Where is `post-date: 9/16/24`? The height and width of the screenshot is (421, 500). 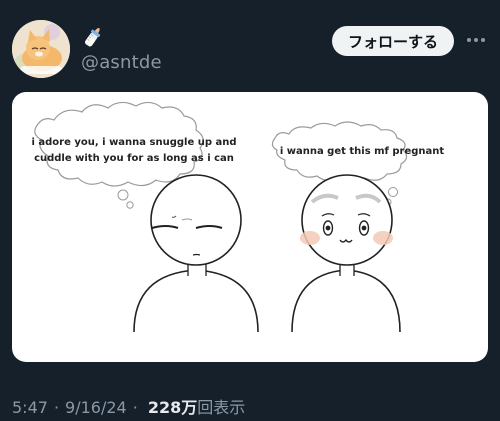
post-date: 9/16/24 is located at coordinates (96, 407).